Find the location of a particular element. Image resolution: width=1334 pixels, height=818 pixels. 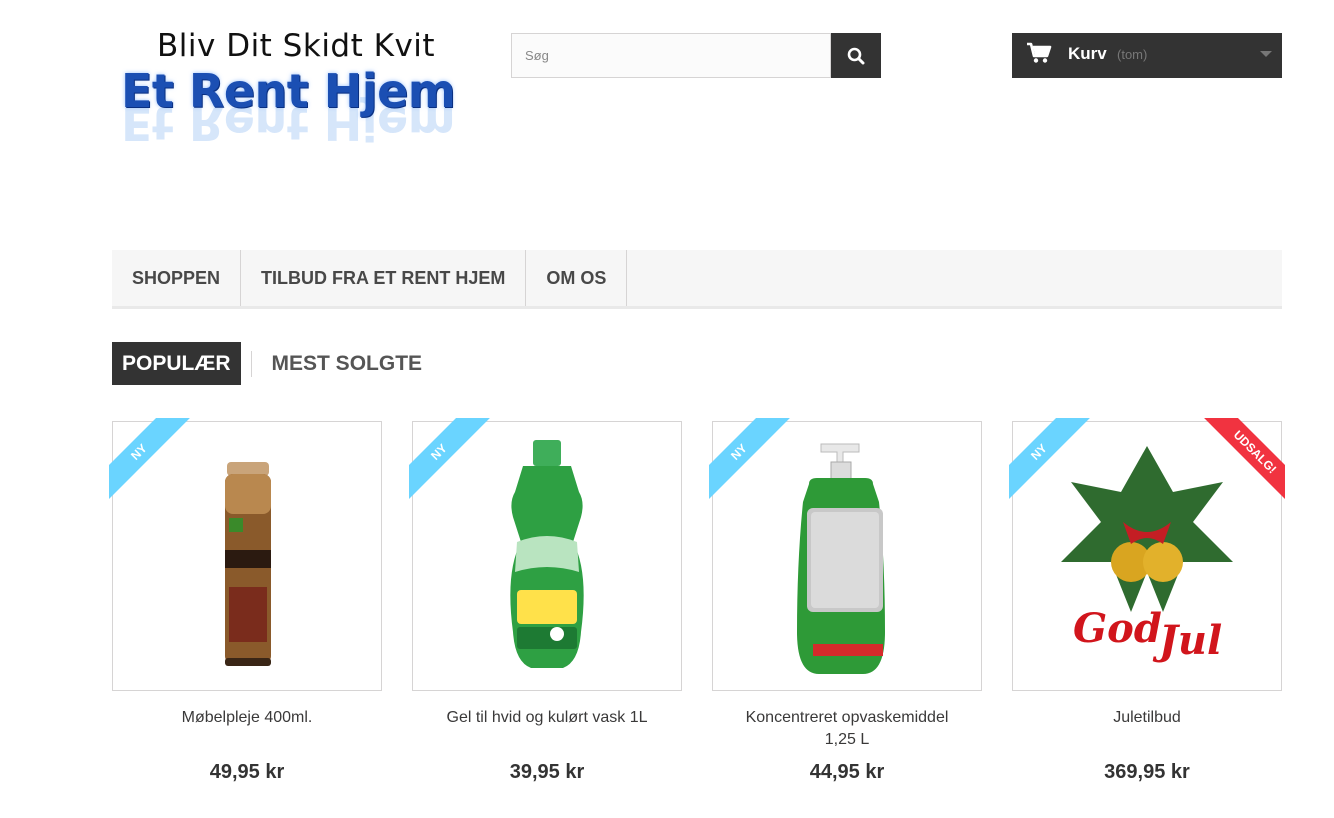

main-menu: Shoppen Tilbud fra Et Rent Hjem Om os is located at coordinates (697, 279).